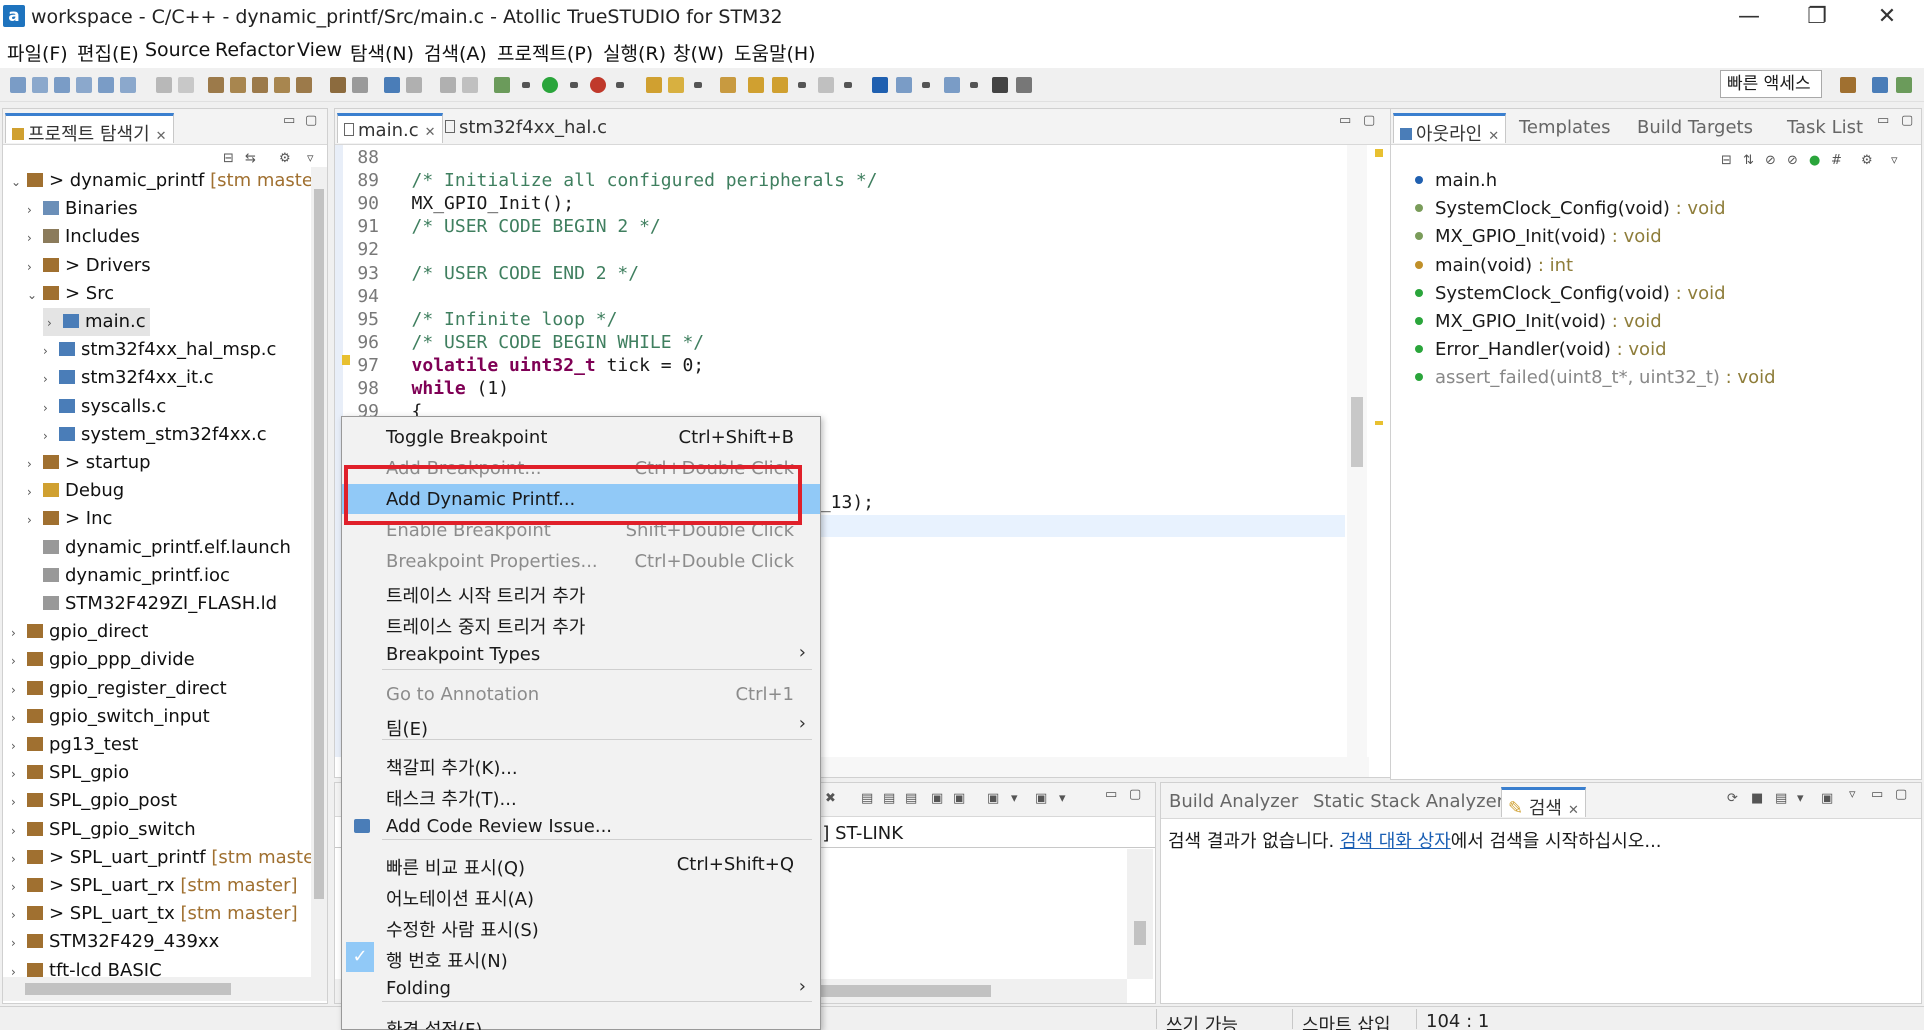 Image resolution: width=1924 pixels, height=1030 pixels. Describe the element at coordinates (1748, 160) in the screenshot. I see `sort-icon: ⇅` at that location.